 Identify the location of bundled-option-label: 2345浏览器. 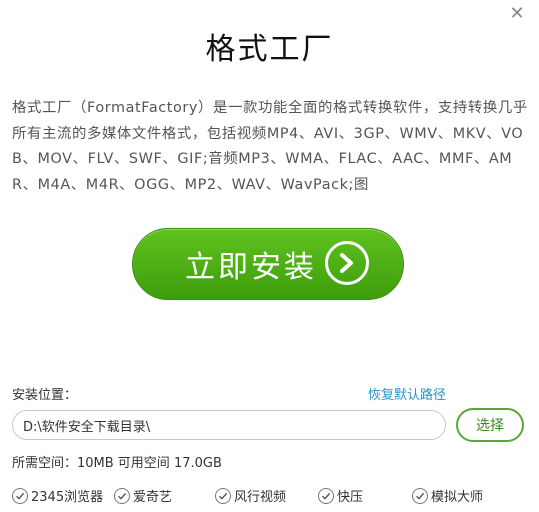
(67, 497).